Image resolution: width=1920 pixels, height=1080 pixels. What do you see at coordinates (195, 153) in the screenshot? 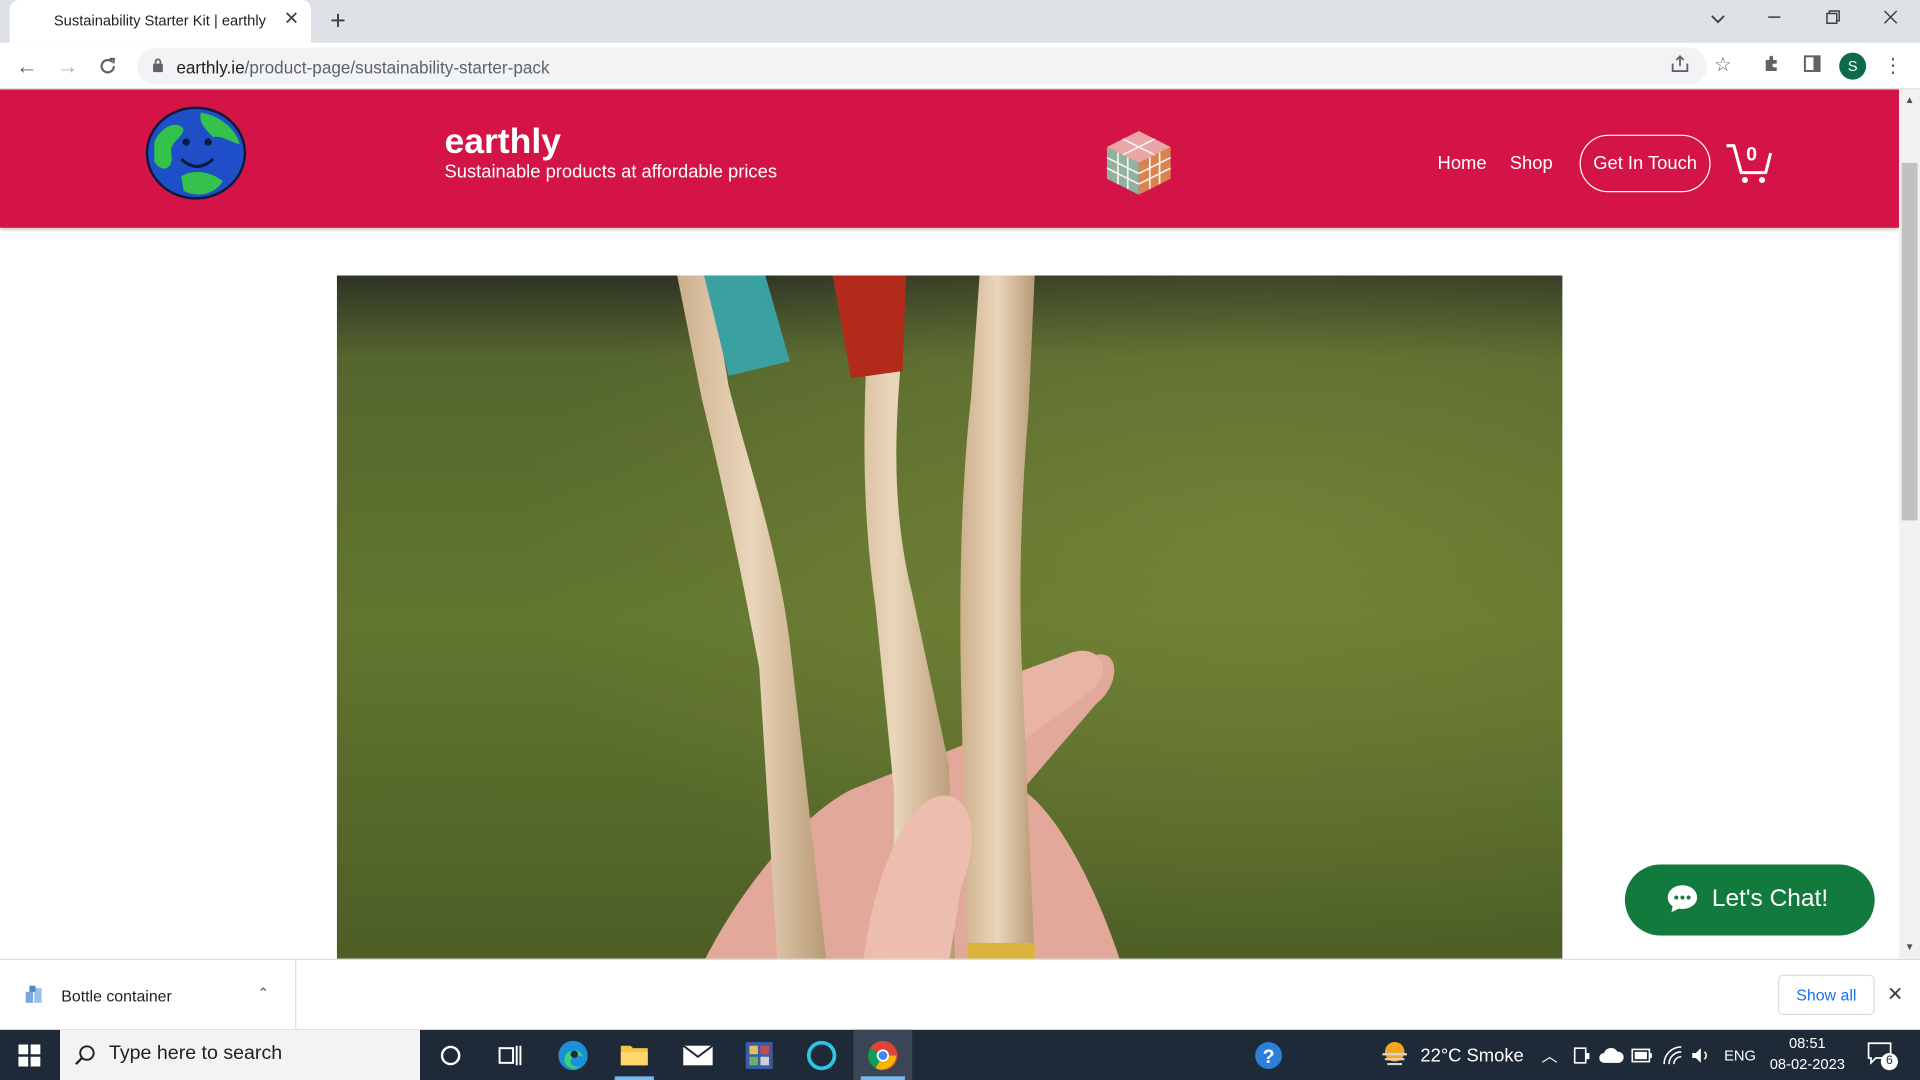
I see `earth-logo-icon` at bounding box center [195, 153].